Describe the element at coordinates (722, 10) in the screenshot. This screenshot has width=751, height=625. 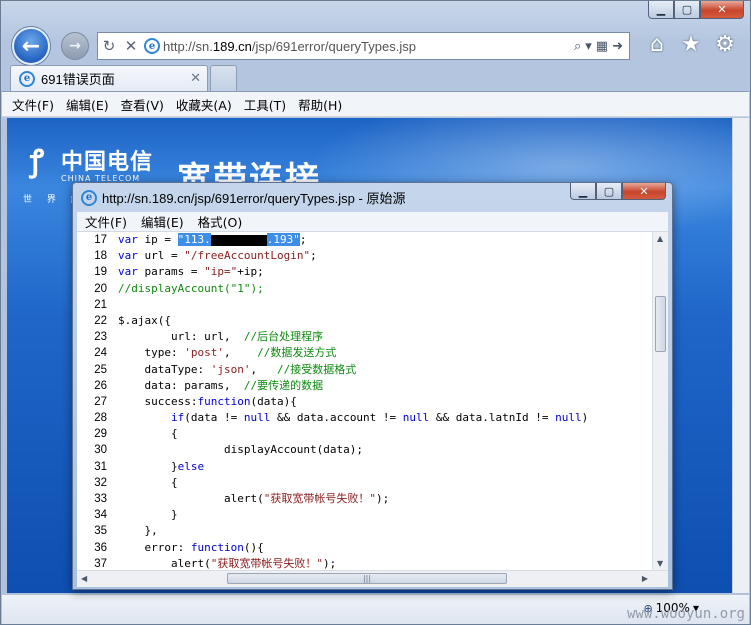
I see `close-button: ✕` at that location.